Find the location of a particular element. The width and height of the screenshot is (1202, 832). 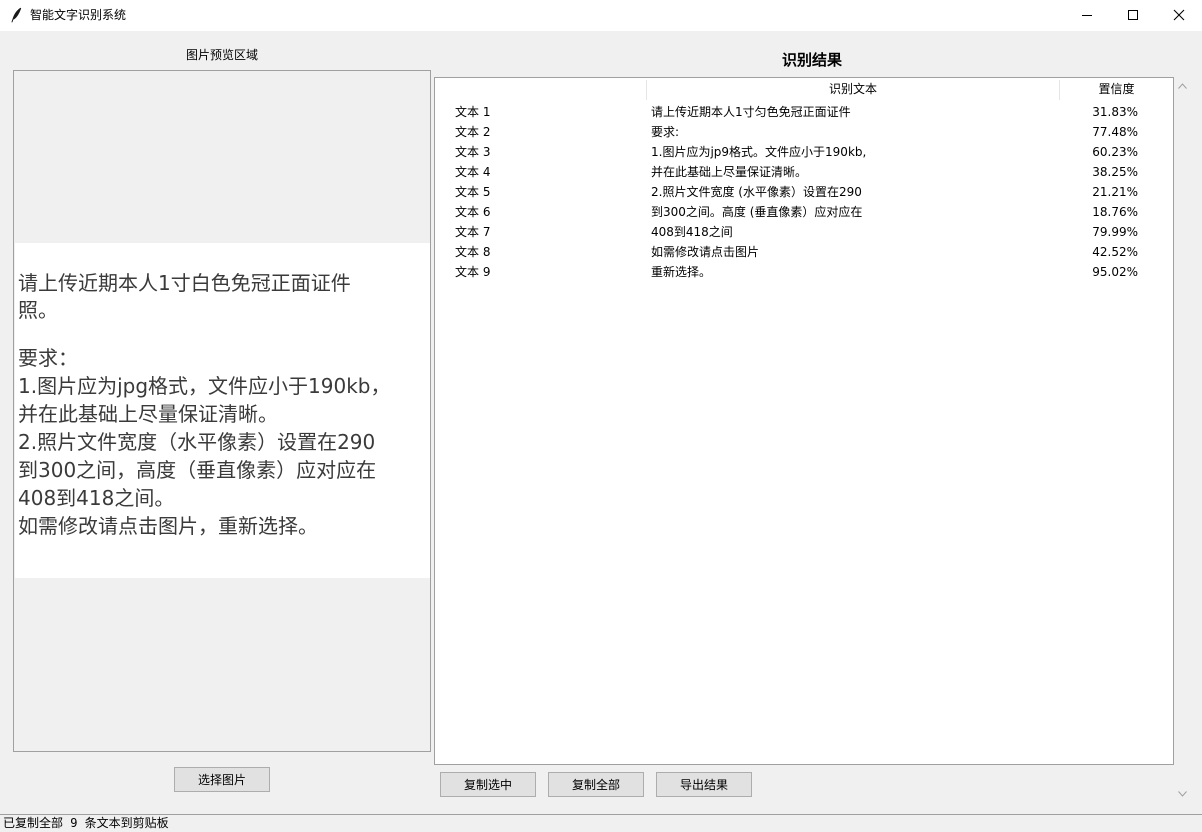

close-icon is located at coordinates (1179, 15).